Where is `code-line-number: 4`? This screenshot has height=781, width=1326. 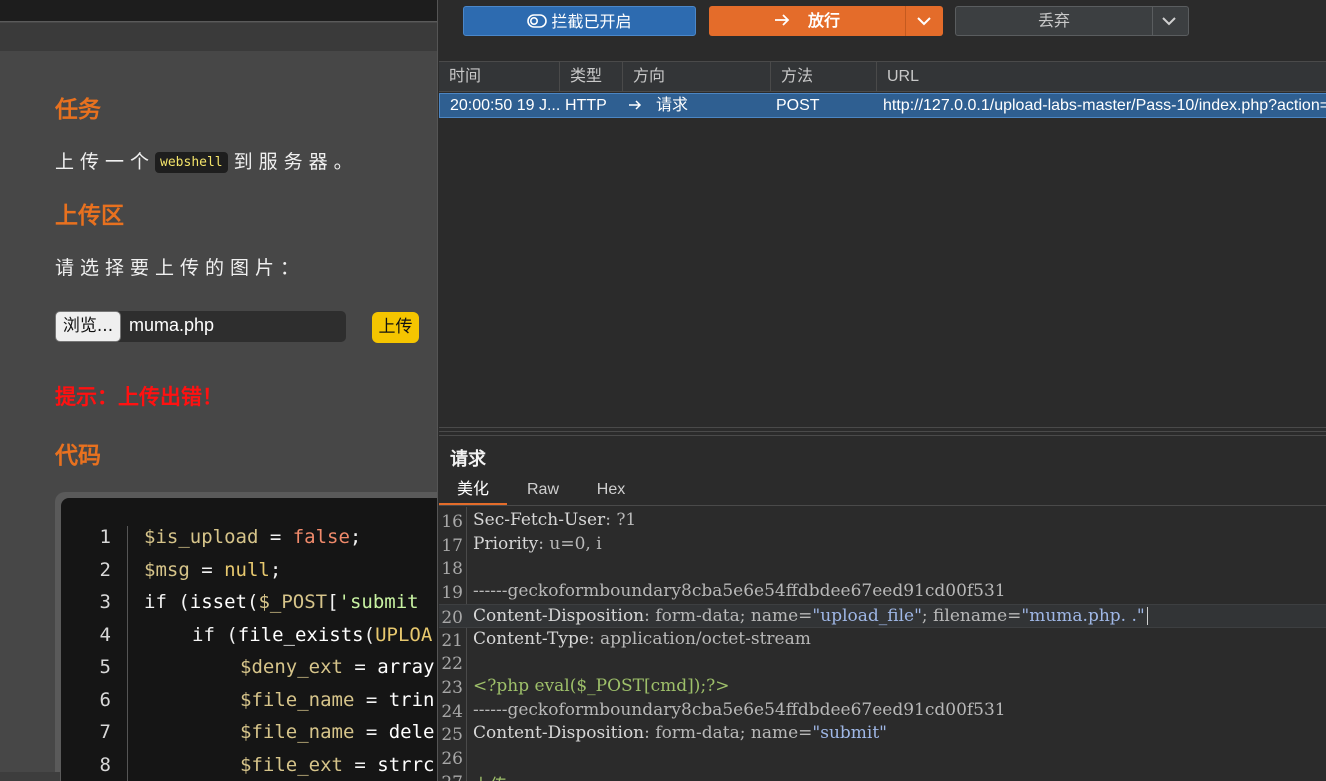
code-line-number: 4 is located at coordinates (105, 634).